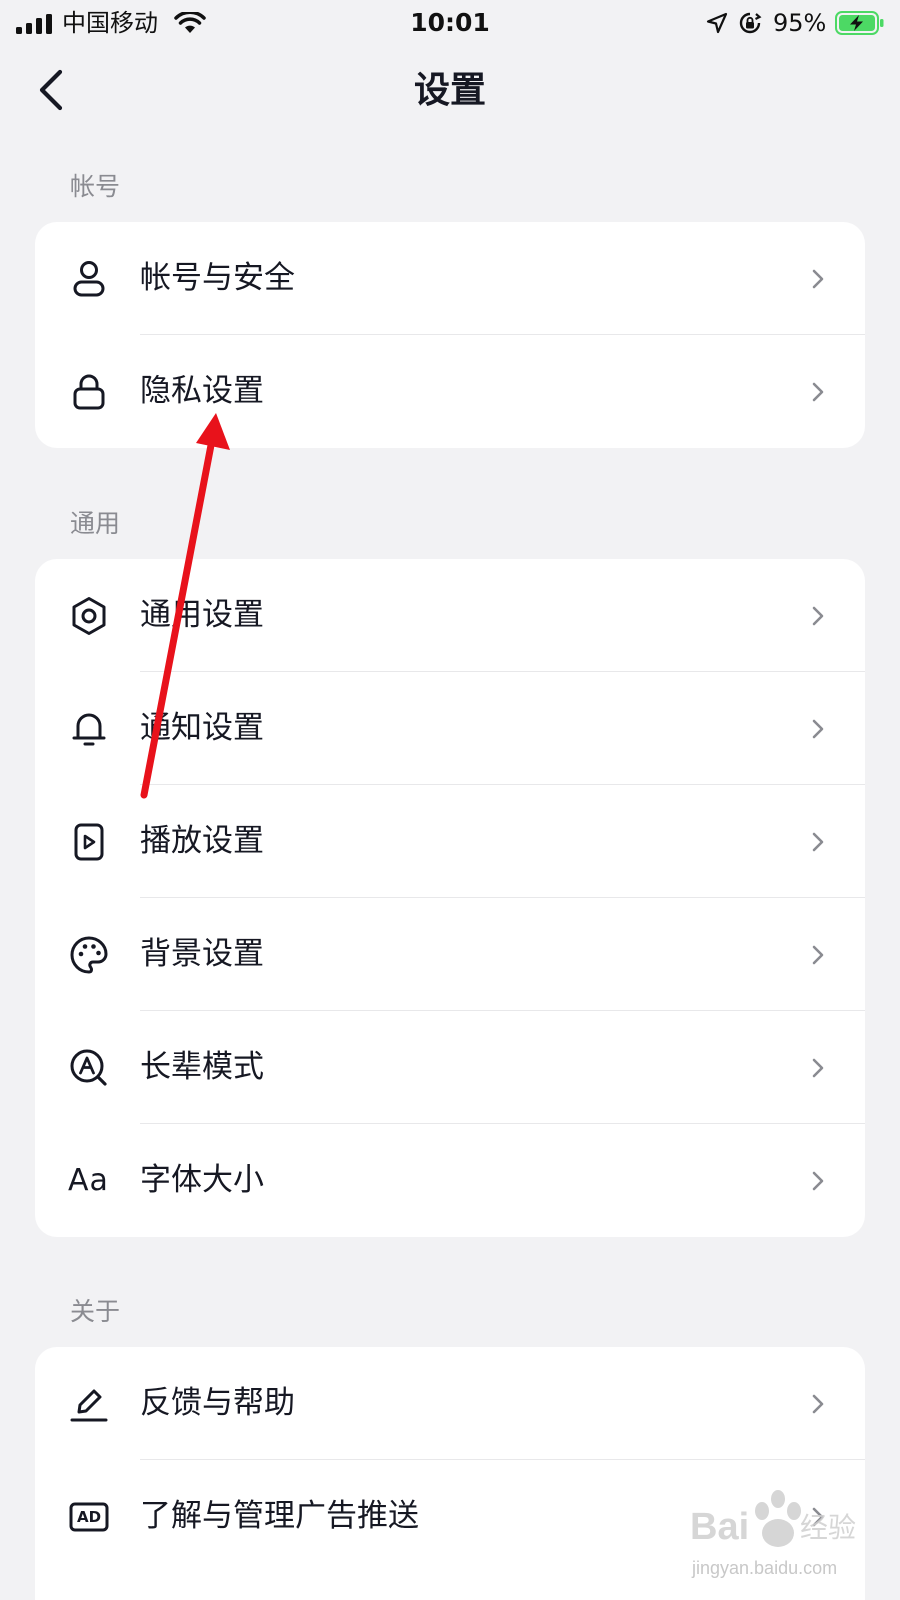 This screenshot has width=900, height=1600. Describe the element at coordinates (89, 392) in the screenshot. I see `lock-icon` at that location.